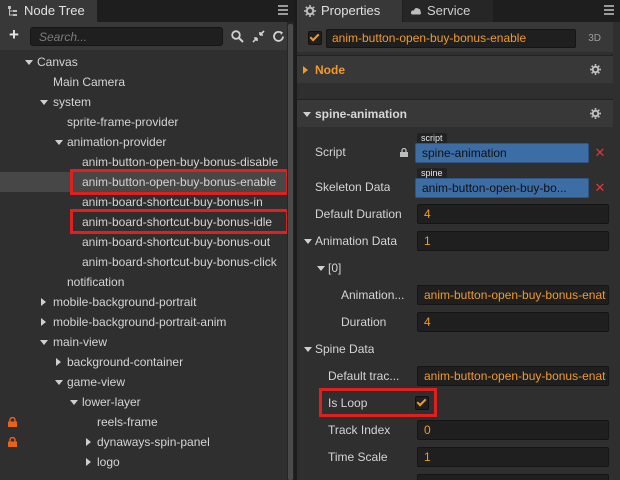  What do you see at coordinates (455, 349) in the screenshot?
I see `spine-data-property: Spine Data` at bounding box center [455, 349].